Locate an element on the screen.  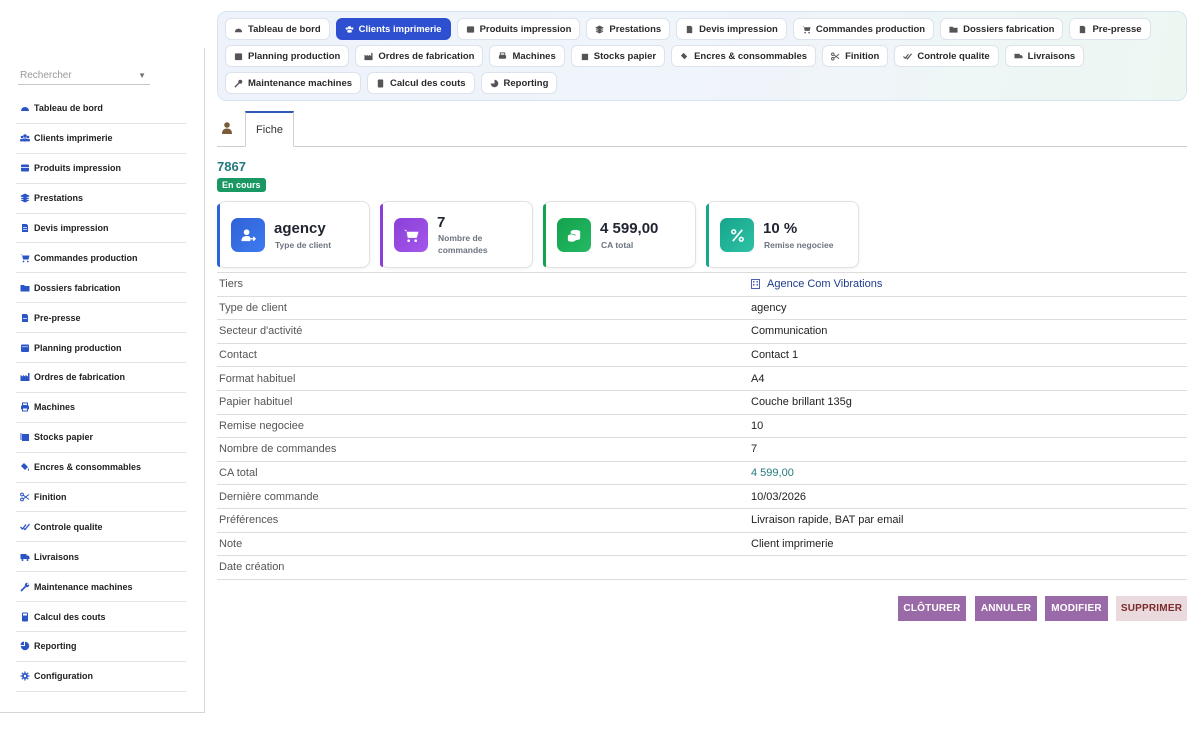
nav-label: Encres & consommables is located at coordinates (751, 56).